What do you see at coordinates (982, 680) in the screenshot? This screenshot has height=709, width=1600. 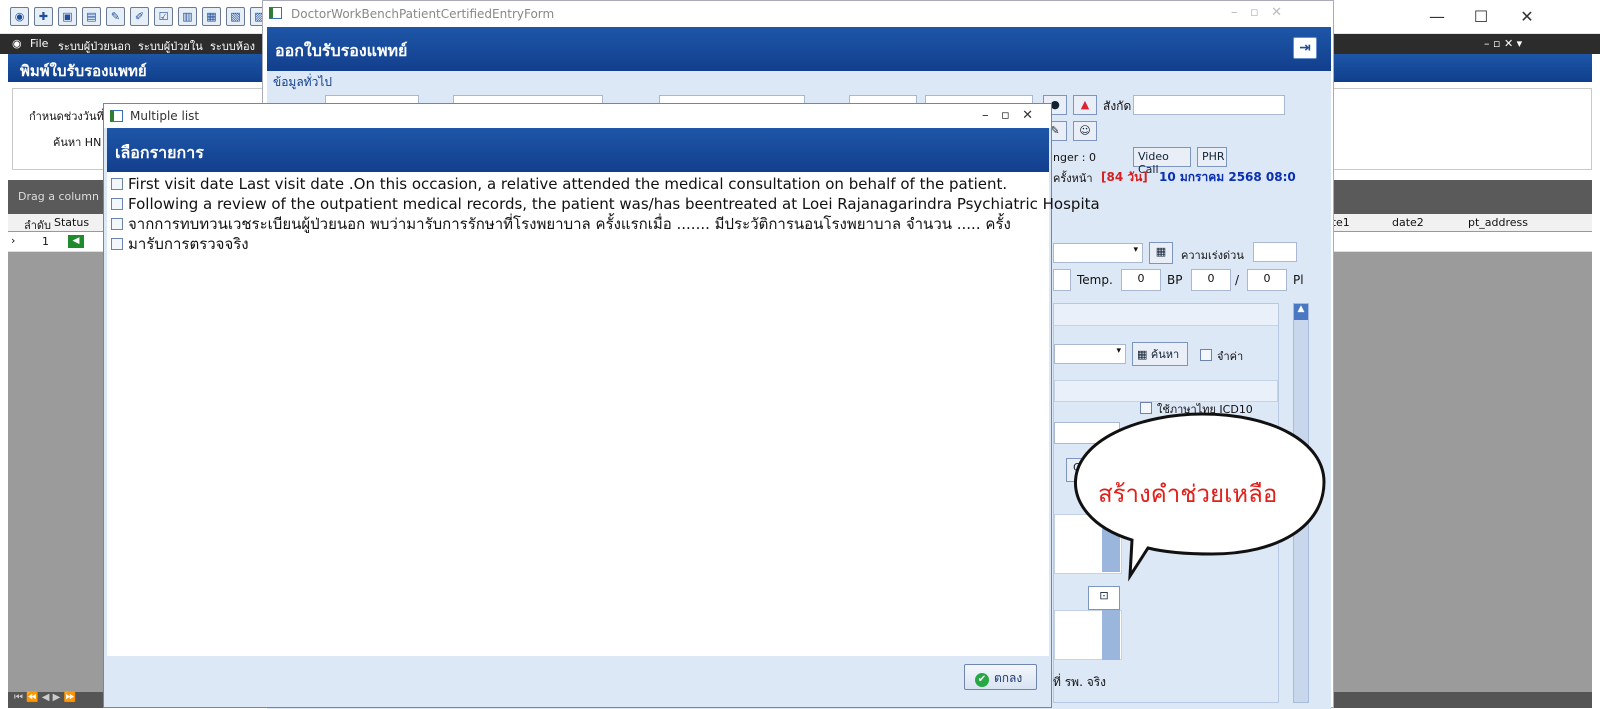 I see `check-icon: ✔` at bounding box center [982, 680].